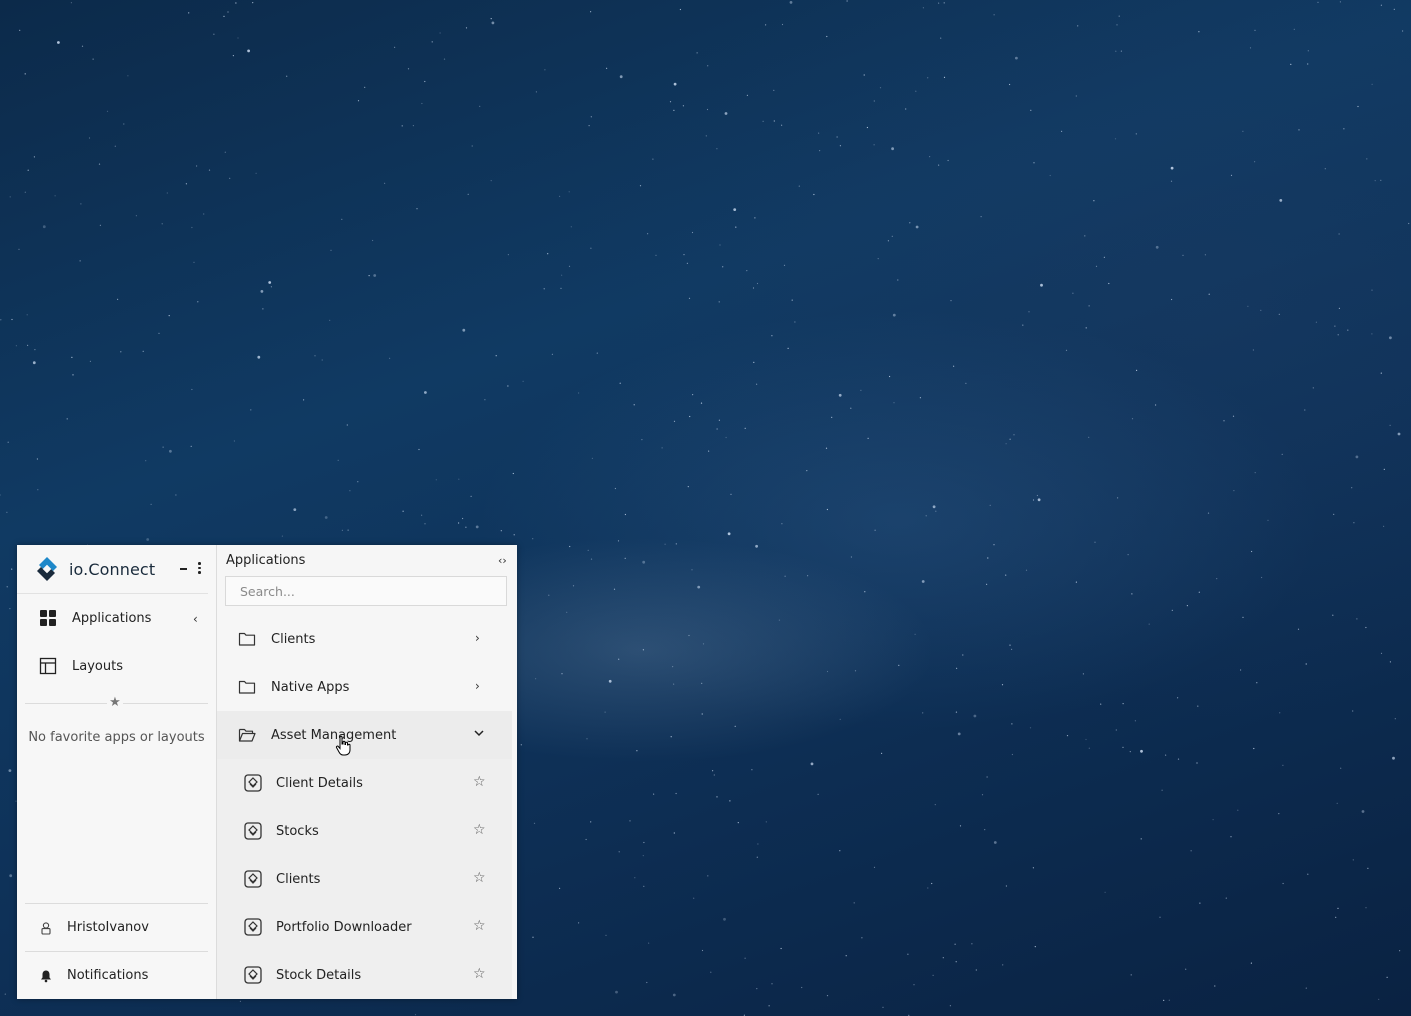  I want to click on brand-header: io.Connect, so click(112, 569).